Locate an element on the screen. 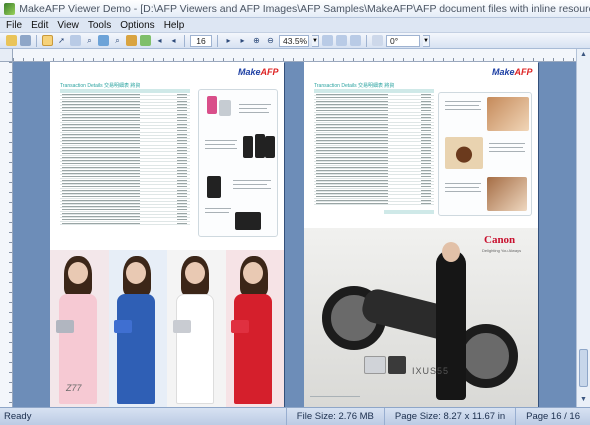 The width and height of the screenshot is (590, 425). hand-tool-icon is located at coordinates (47, 40).